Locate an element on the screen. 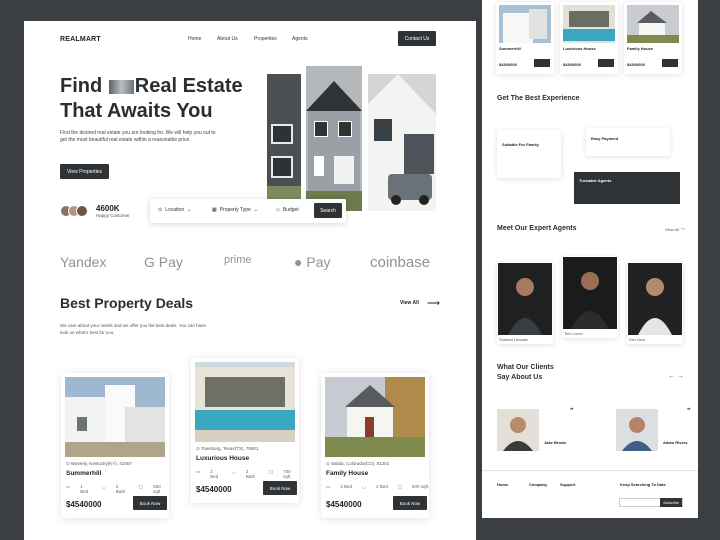 The height and width of the screenshot is (540, 720). mini-card: Summerhill $4540000 is located at coordinates (525, 38).